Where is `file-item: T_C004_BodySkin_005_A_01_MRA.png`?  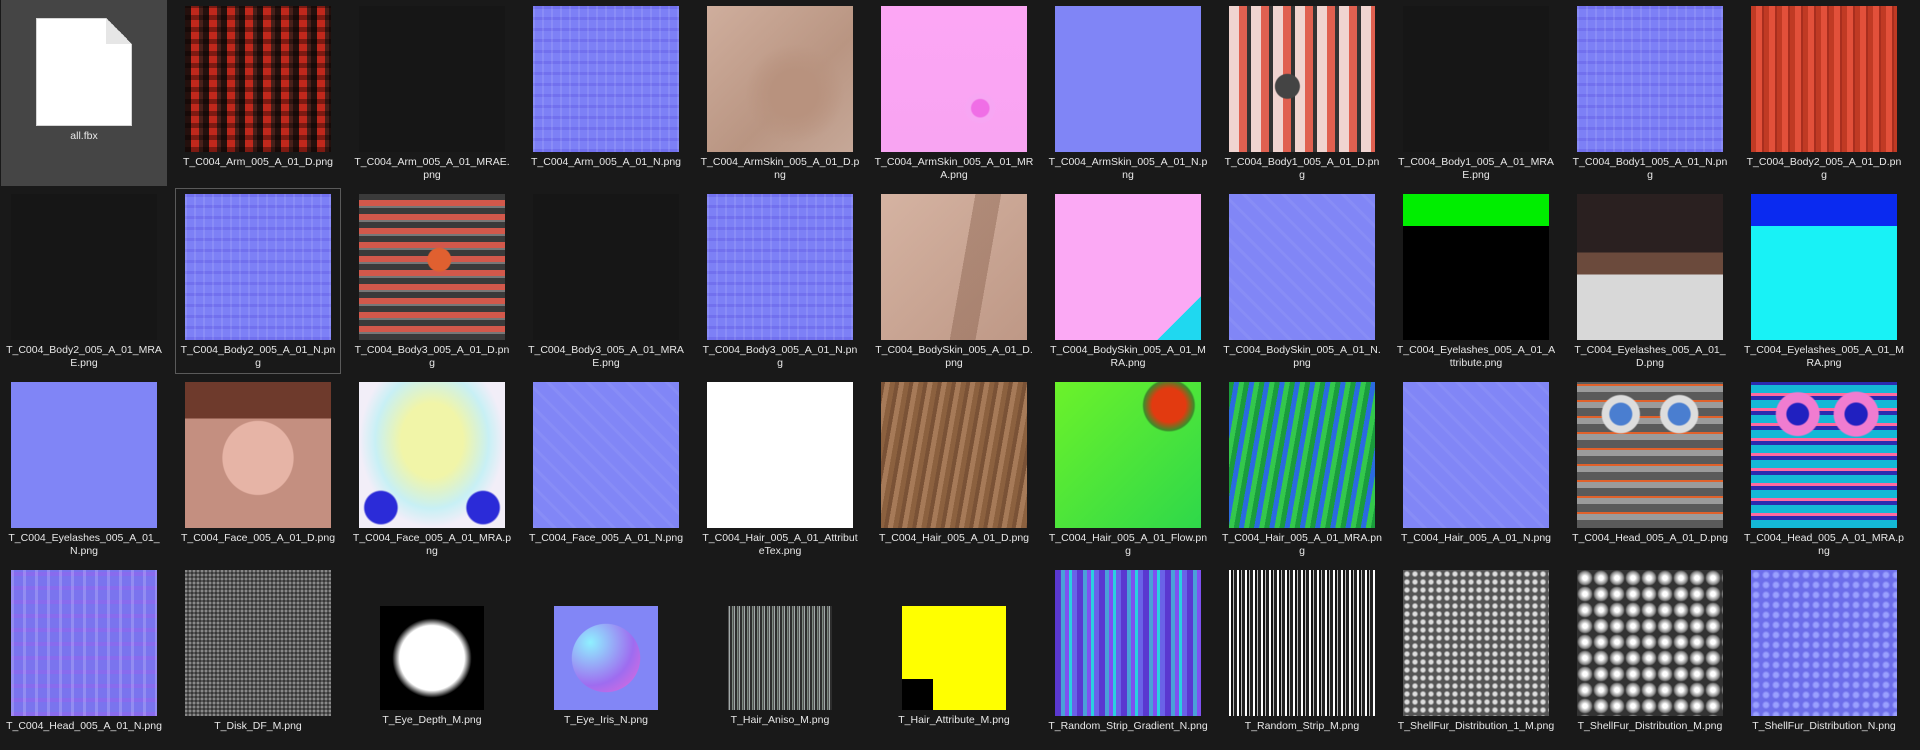
file-item: T_C004_BodySkin_005_A_01_MRA.png is located at coordinates (1128, 281).